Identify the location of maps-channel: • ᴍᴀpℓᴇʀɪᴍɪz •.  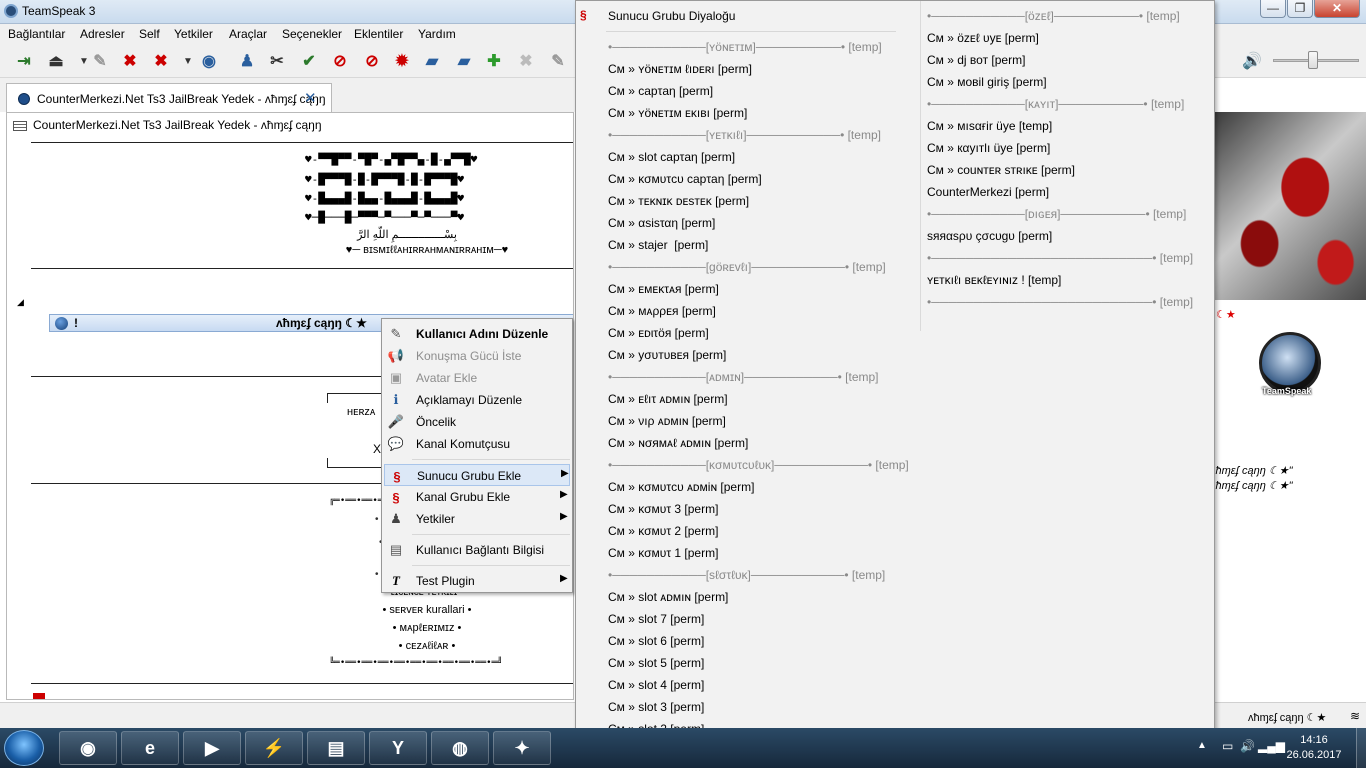
(427, 628).